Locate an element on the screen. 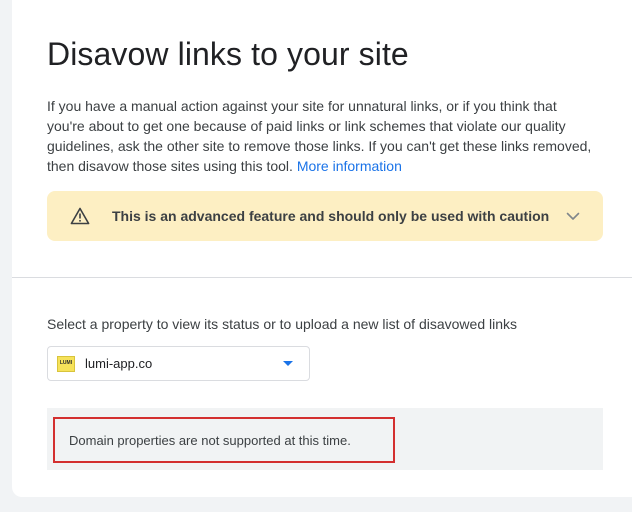  property-favicon: LUMI is located at coordinates (66, 363).